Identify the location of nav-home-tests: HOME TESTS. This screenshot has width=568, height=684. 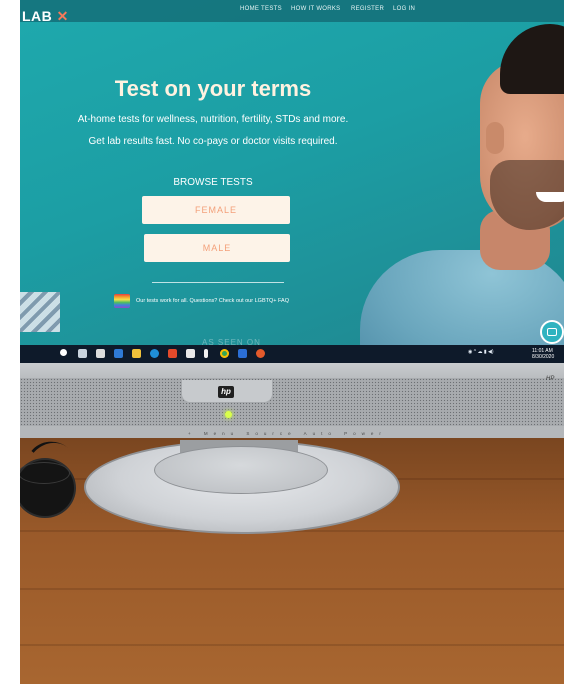
(261, 9).